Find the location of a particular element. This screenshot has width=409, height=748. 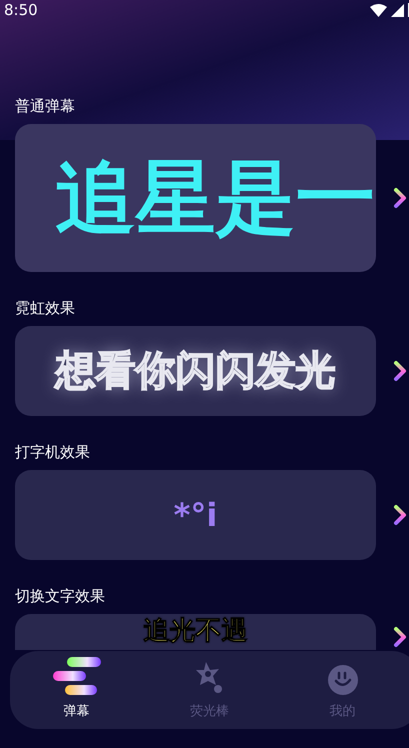

section-title: 打字机效果 is located at coordinates (52, 452).